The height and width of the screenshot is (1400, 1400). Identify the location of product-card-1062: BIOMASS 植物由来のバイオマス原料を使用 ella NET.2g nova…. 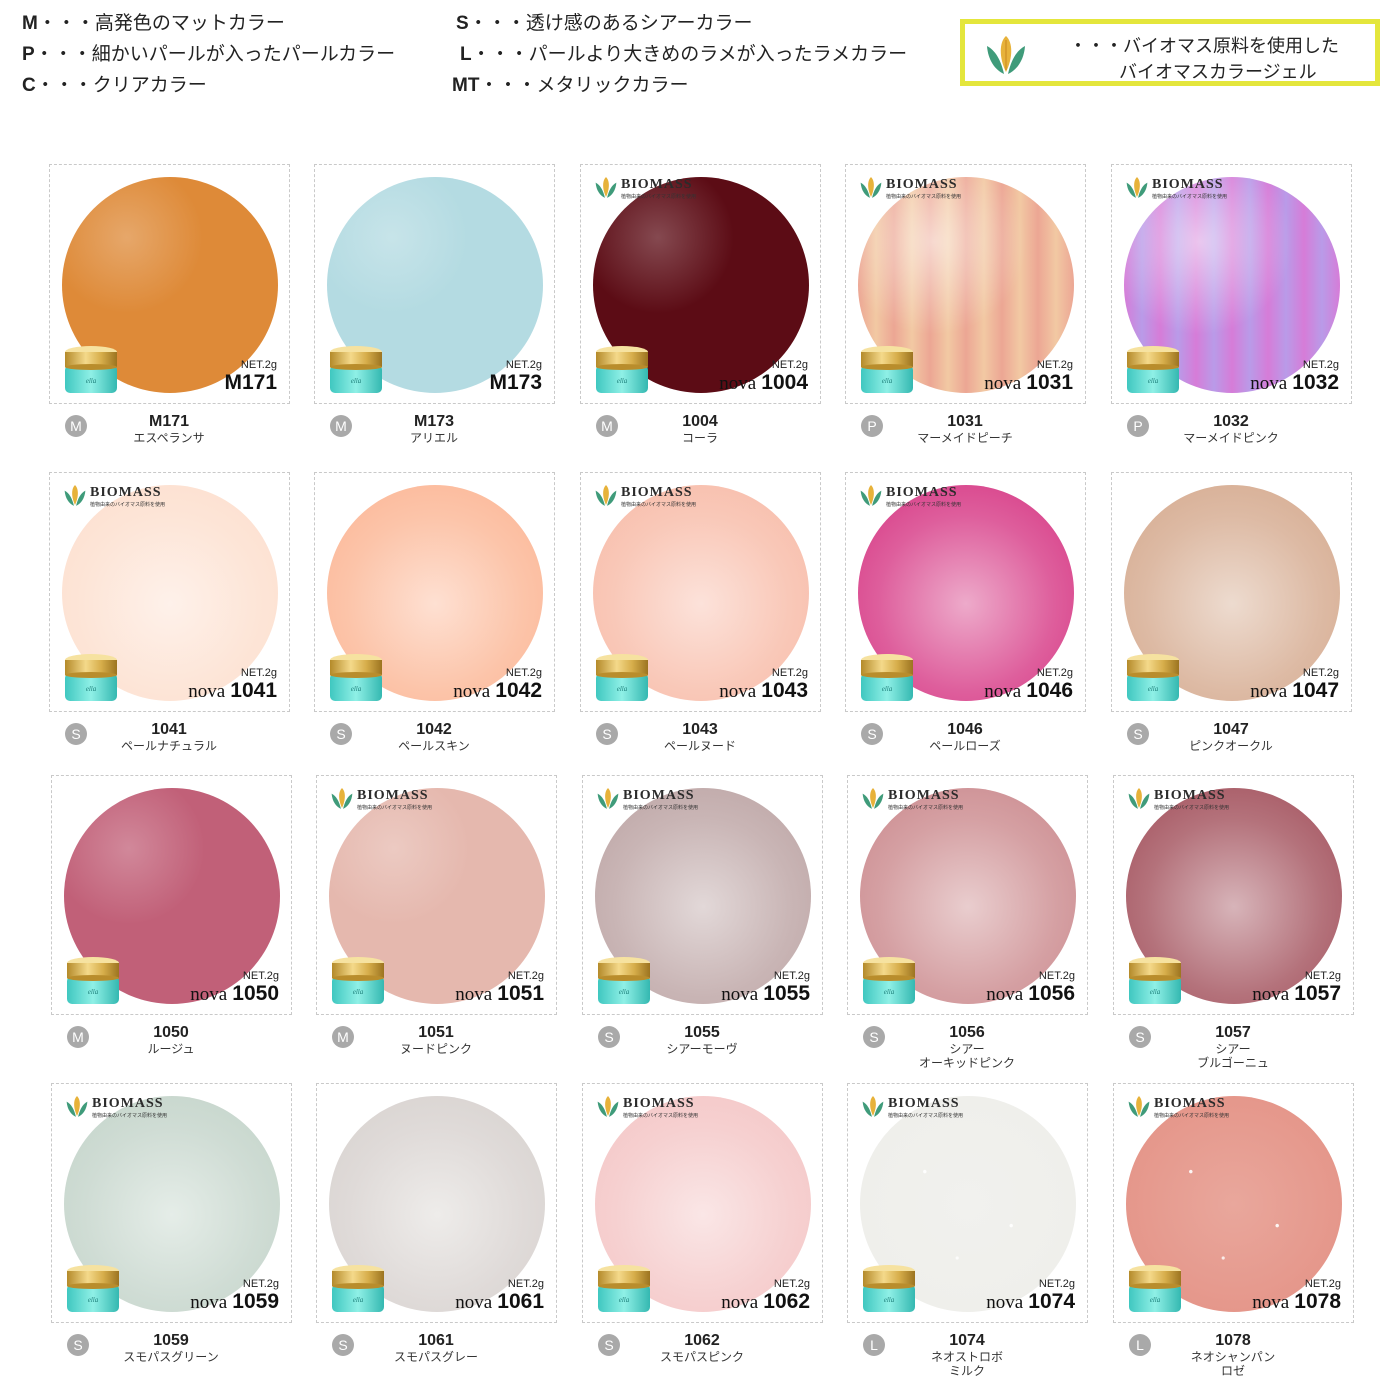
(714, 1233).